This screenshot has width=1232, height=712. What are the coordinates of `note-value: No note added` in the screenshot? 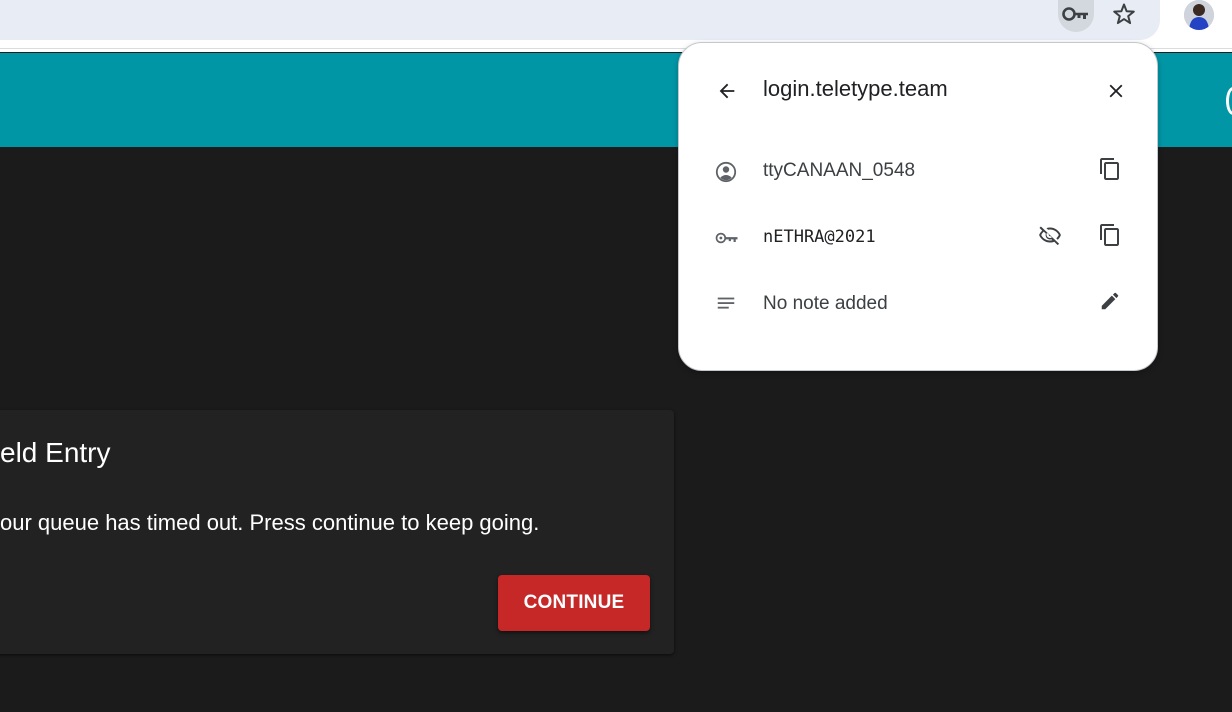 It's located at (825, 303).